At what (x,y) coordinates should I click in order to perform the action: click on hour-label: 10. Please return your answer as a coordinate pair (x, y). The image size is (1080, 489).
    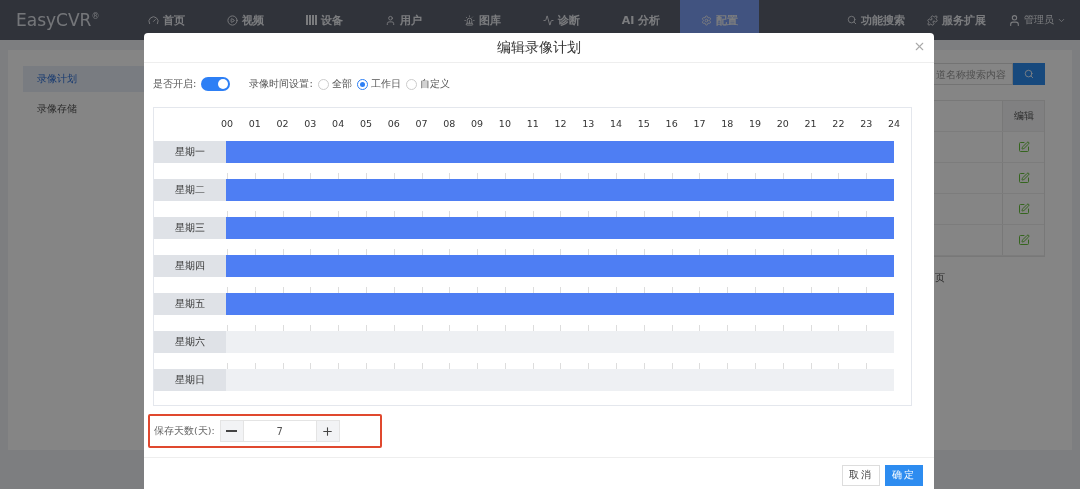
    Looking at the image, I should click on (504, 123).